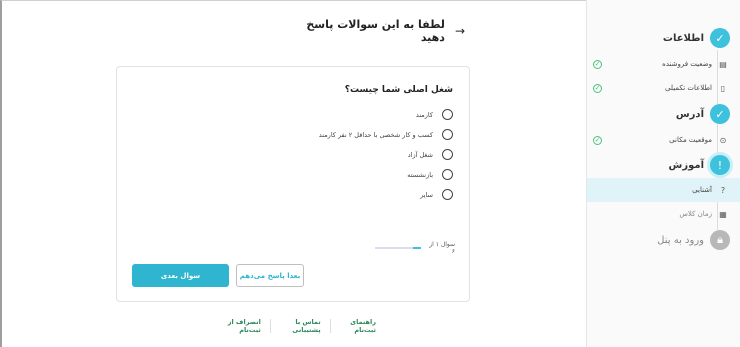 The height and width of the screenshot is (347, 740). I want to click on sub-step-label: اطلاعات تکمیلی, so click(688, 88).